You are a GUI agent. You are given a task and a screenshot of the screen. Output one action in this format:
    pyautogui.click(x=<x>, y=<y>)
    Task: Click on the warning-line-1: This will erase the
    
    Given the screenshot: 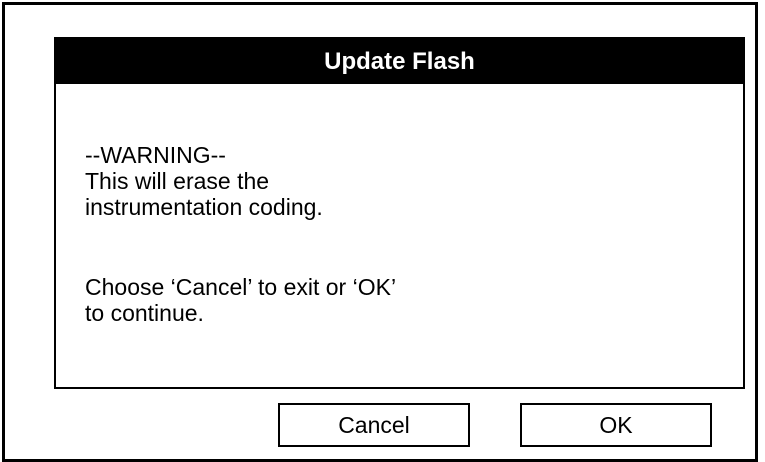 What is the action you would take?
    pyautogui.click(x=177, y=181)
    